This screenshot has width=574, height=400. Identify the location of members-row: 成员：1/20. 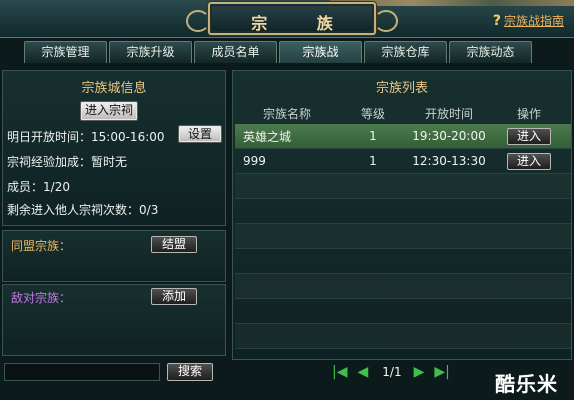
(38, 186).